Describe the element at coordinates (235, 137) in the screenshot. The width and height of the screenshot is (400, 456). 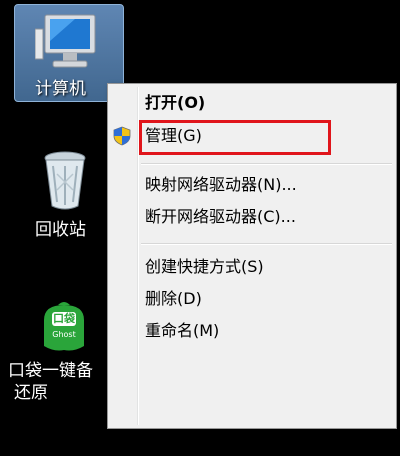
I see `highlight-annotation` at that location.